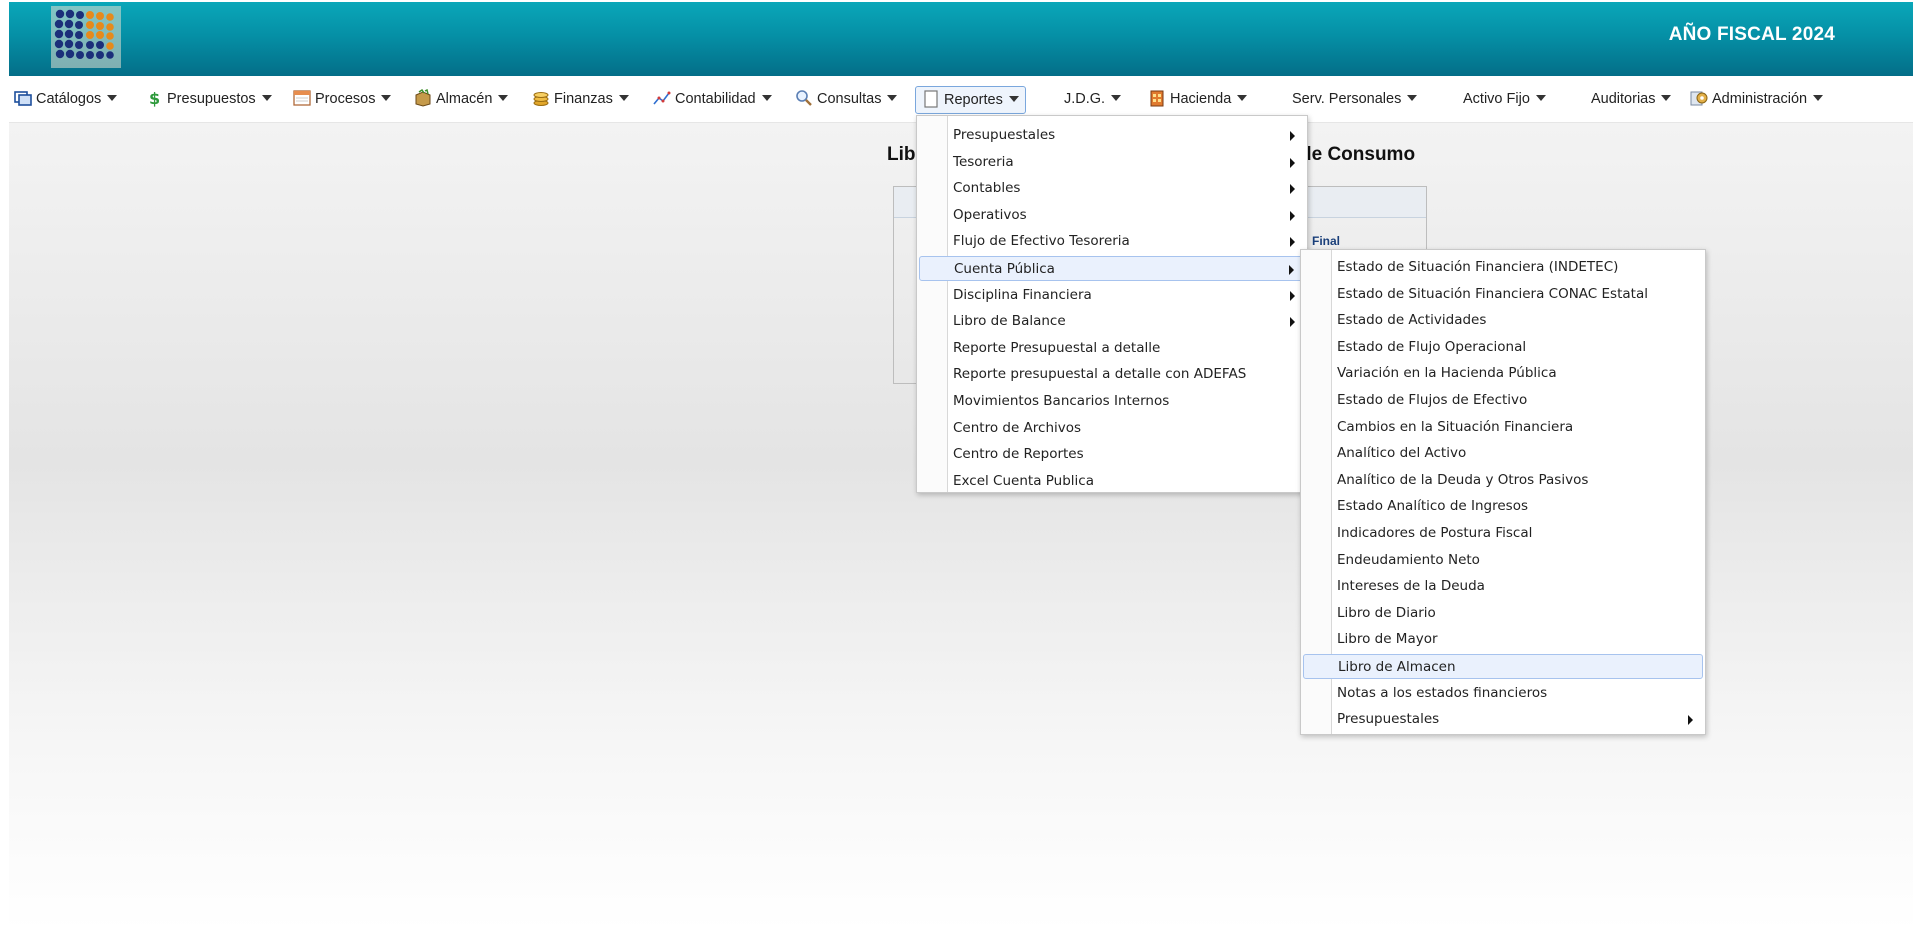 This screenshot has width=1913, height=931. I want to click on cuenta-publica-item-cambios-en-la-situacion-financiera: Cambios en la Situación Financiera, so click(1503, 427).